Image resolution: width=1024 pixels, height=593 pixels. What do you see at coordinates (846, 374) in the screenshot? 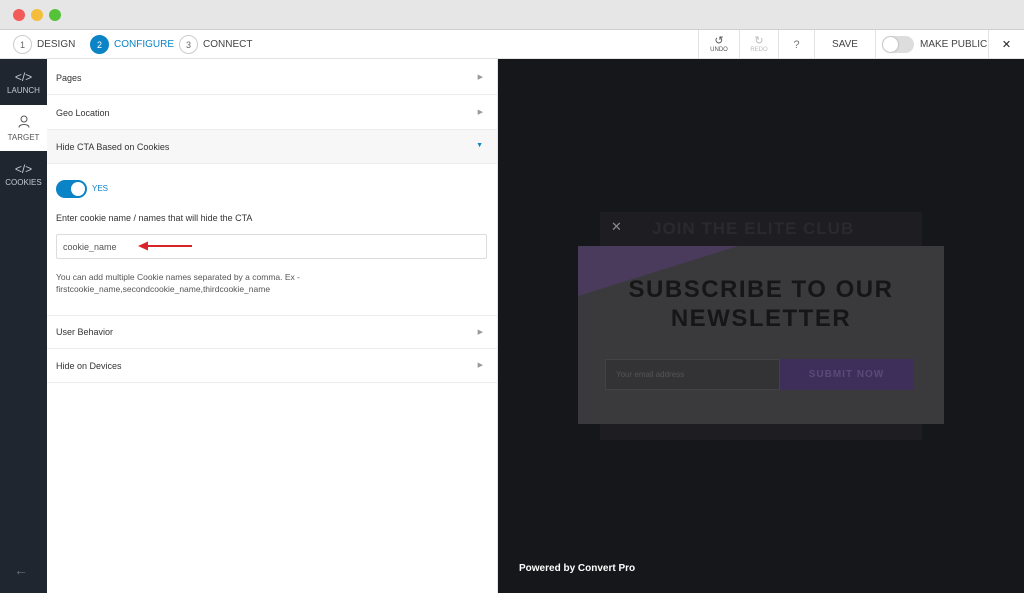
I see `submit-button-preview: SUBMIT NOW` at bounding box center [846, 374].